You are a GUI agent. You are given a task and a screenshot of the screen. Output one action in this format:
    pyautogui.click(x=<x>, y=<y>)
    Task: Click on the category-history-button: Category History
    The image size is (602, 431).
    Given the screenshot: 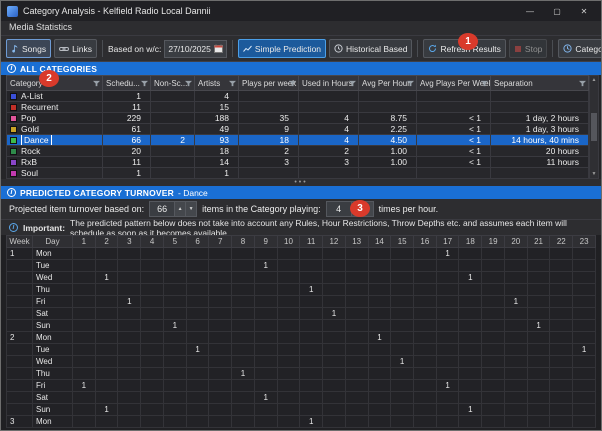 What is the action you would take?
    pyautogui.click(x=579, y=48)
    